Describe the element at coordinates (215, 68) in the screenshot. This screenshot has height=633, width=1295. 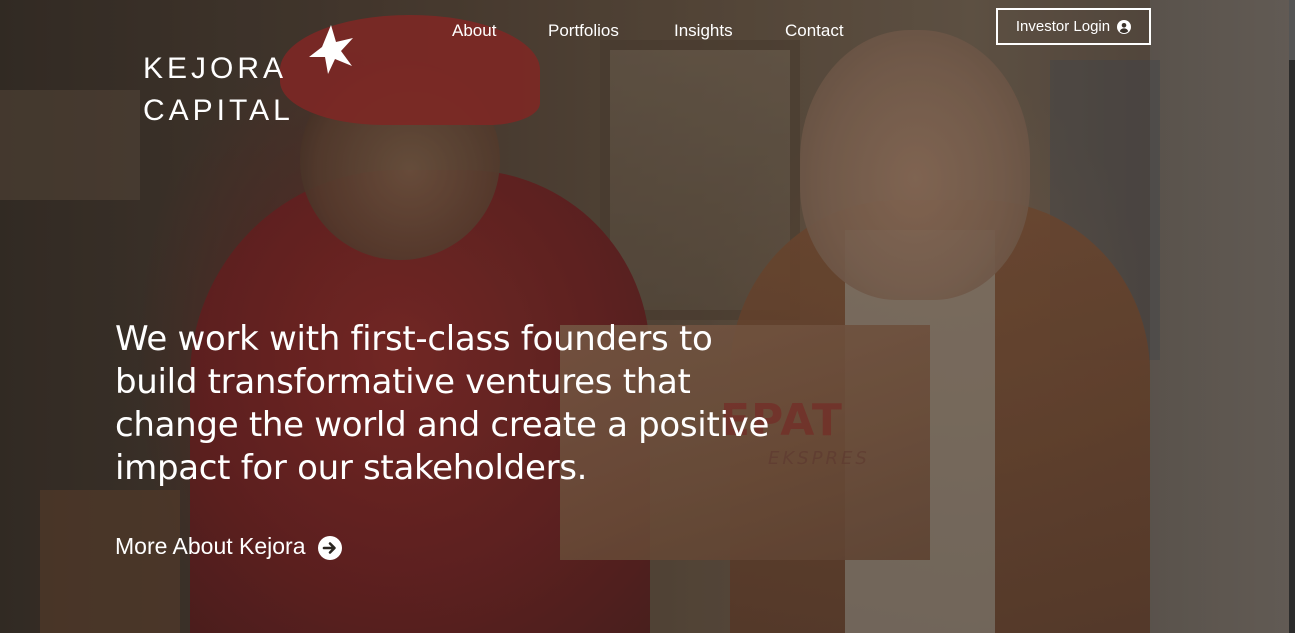
I see `logo-text-line1: KEJORA` at that location.